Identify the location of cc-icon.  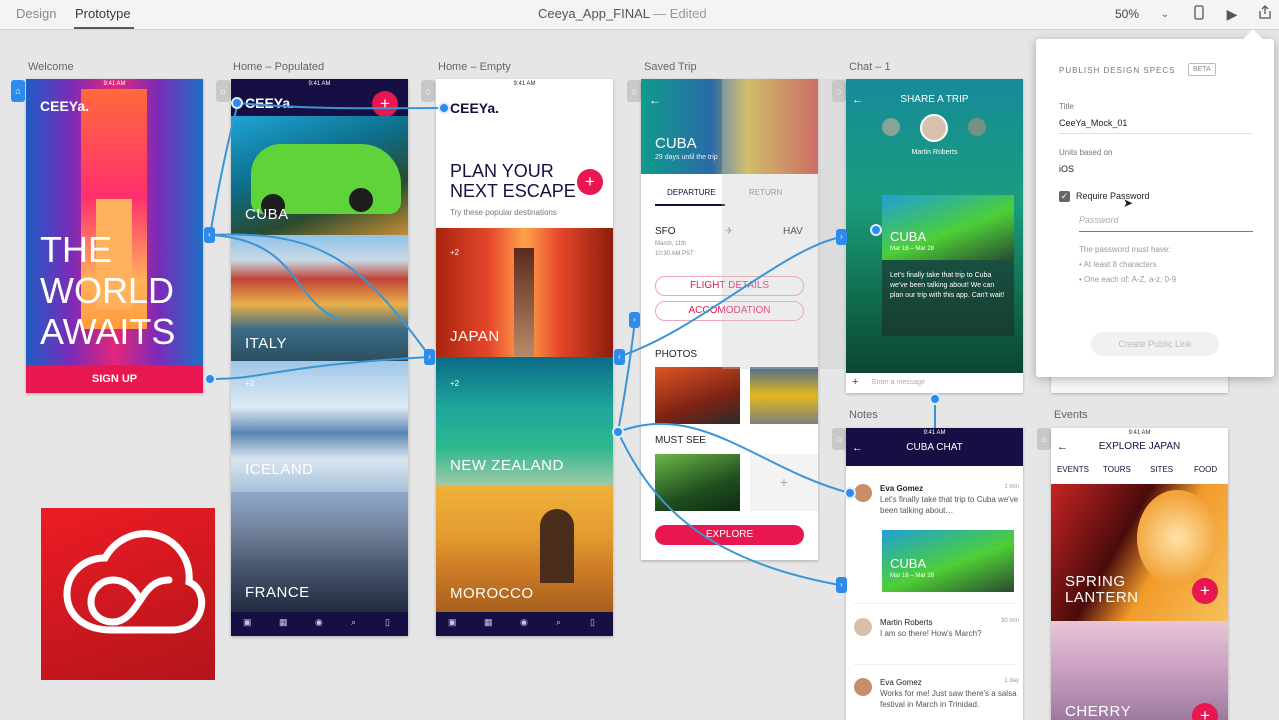
(134, 582).